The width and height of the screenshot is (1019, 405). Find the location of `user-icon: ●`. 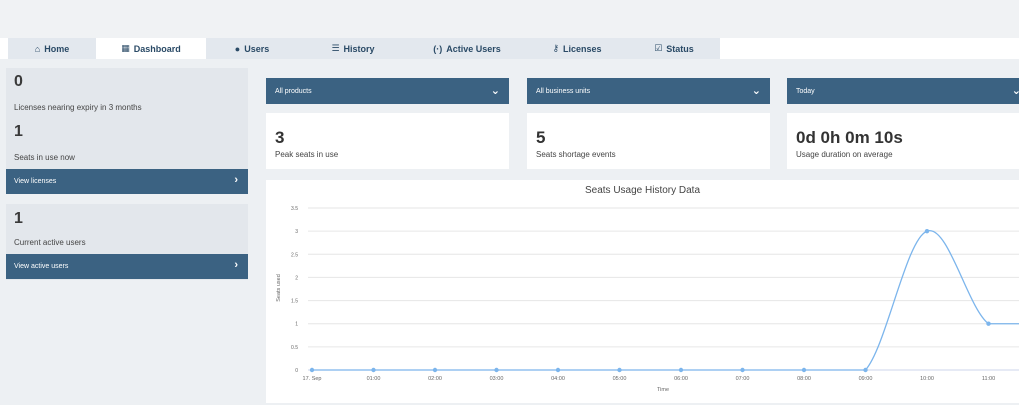

user-icon: ● is located at coordinates (237, 48).